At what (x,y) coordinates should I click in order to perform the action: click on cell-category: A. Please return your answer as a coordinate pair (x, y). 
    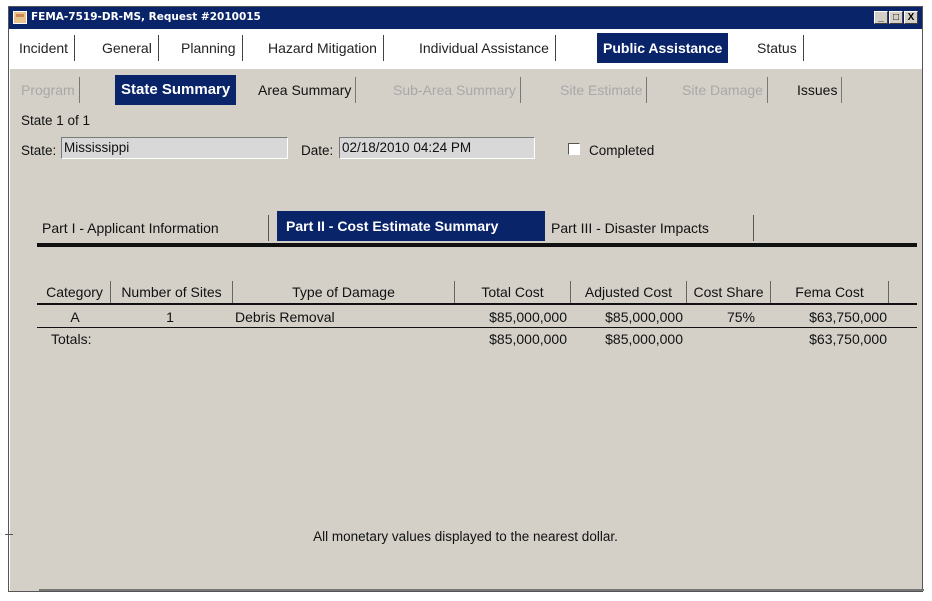
    Looking at the image, I should click on (75, 317).